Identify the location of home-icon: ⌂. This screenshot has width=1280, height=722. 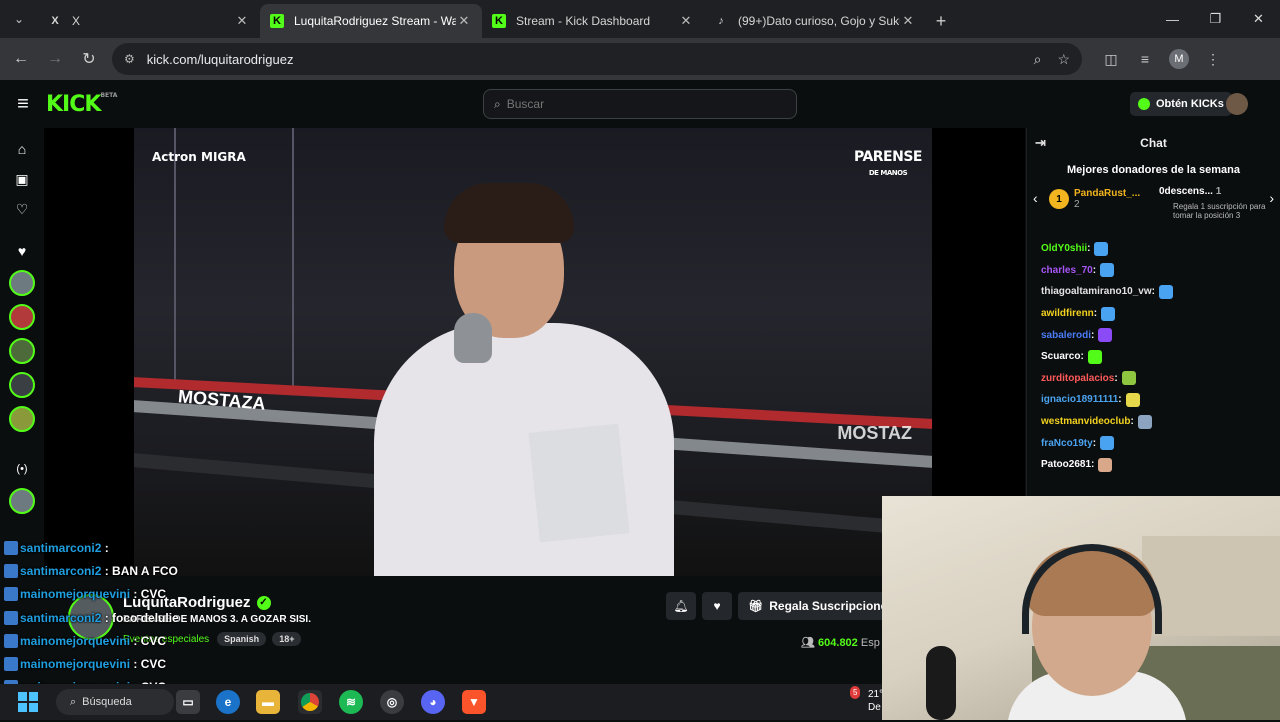
(22, 149).